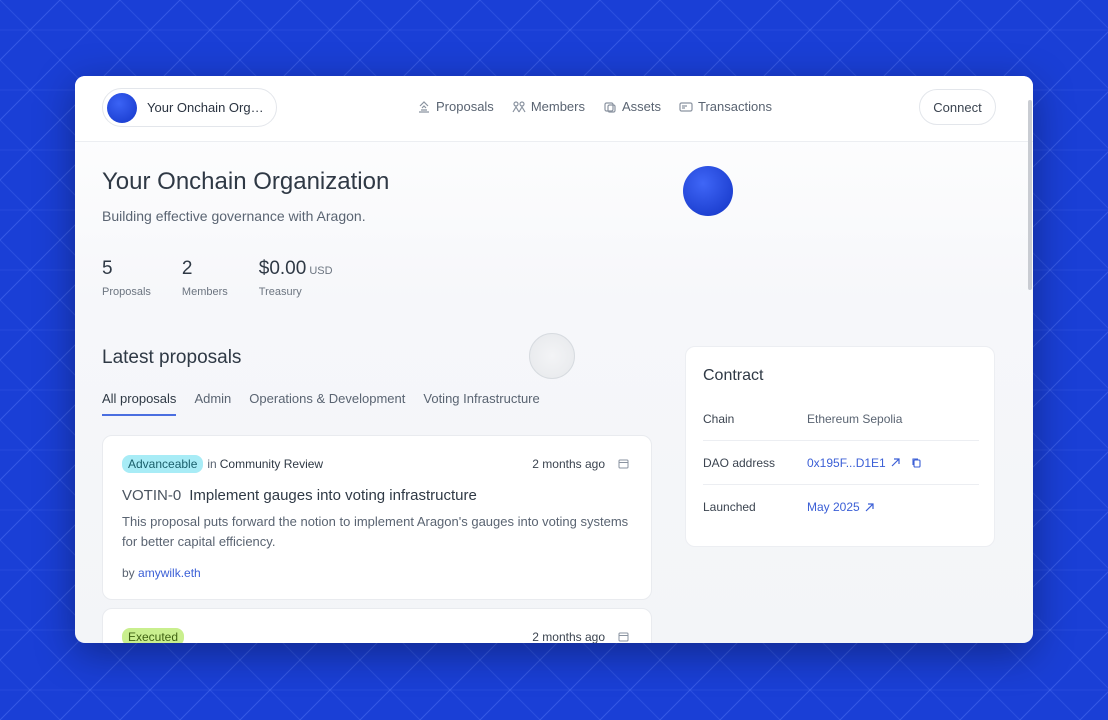  What do you see at coordinates (271, 464) in the screenshot?
I see `stage-name: Community Review` at bounding box center [271, 464].